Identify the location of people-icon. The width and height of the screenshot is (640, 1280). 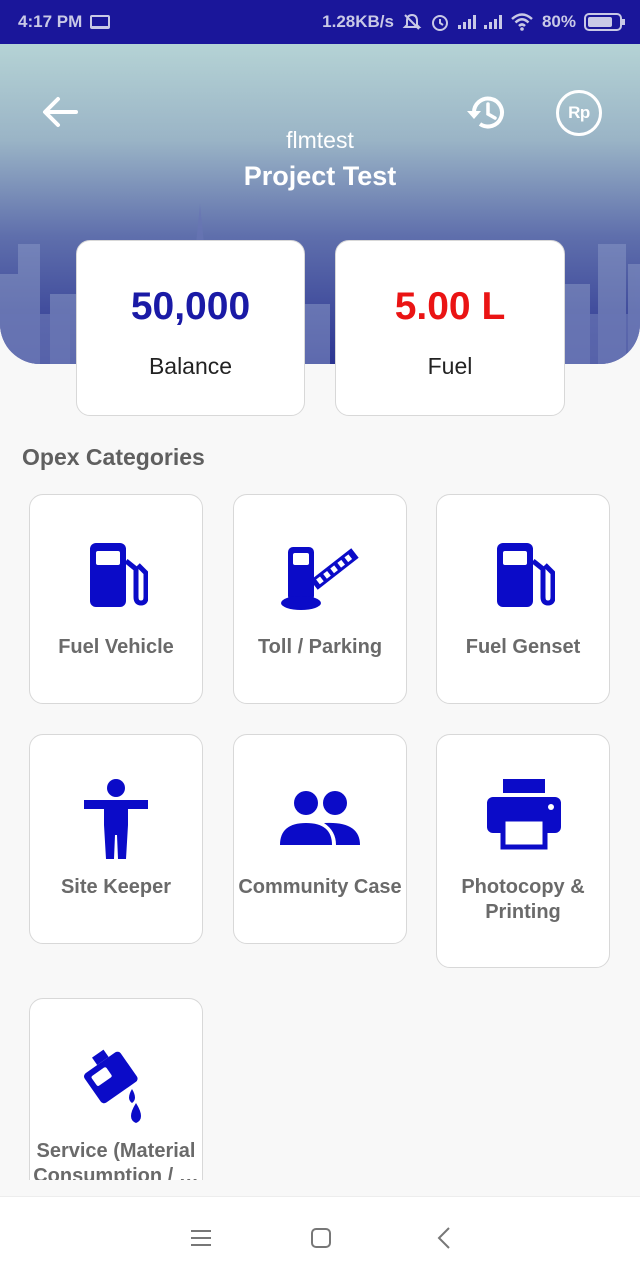
(320, 818).